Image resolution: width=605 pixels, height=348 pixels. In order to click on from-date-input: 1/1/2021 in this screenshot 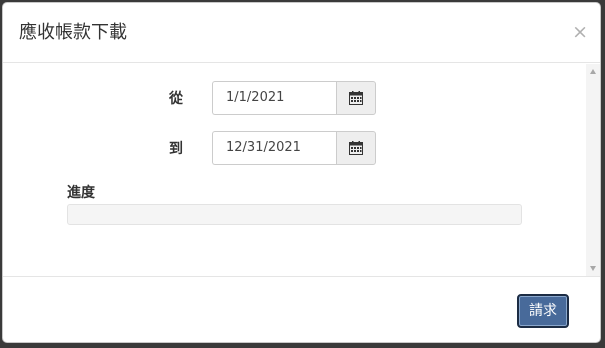, I will do `click(274, 98)`.